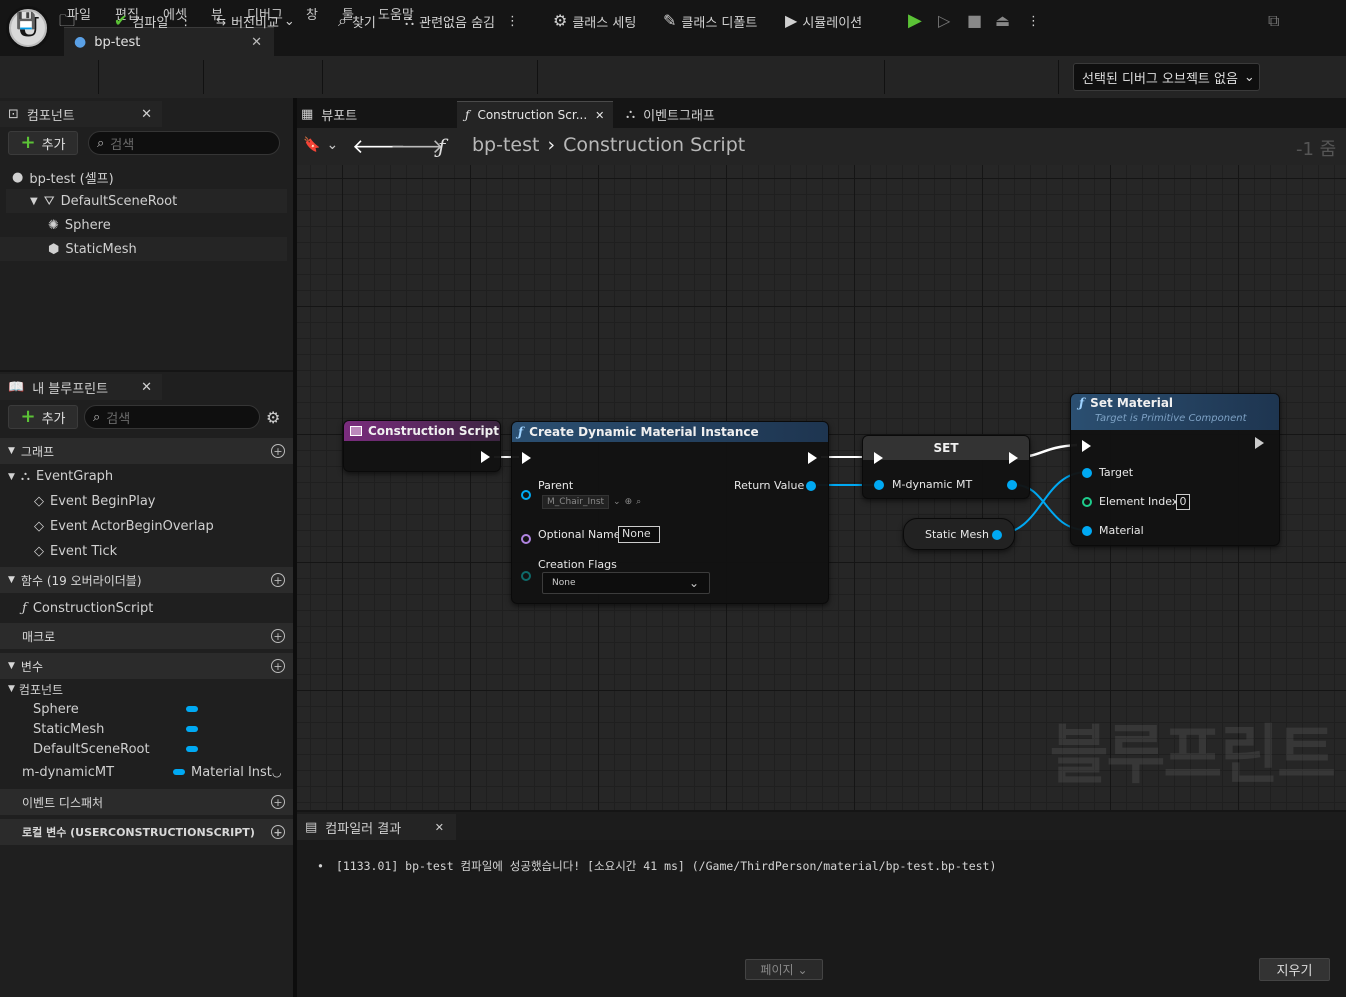  What do you see at coordinates (1273, 21) in the screenshot?
I see `debug-filter-button: ⧉` at bounding box center [1273, 21].